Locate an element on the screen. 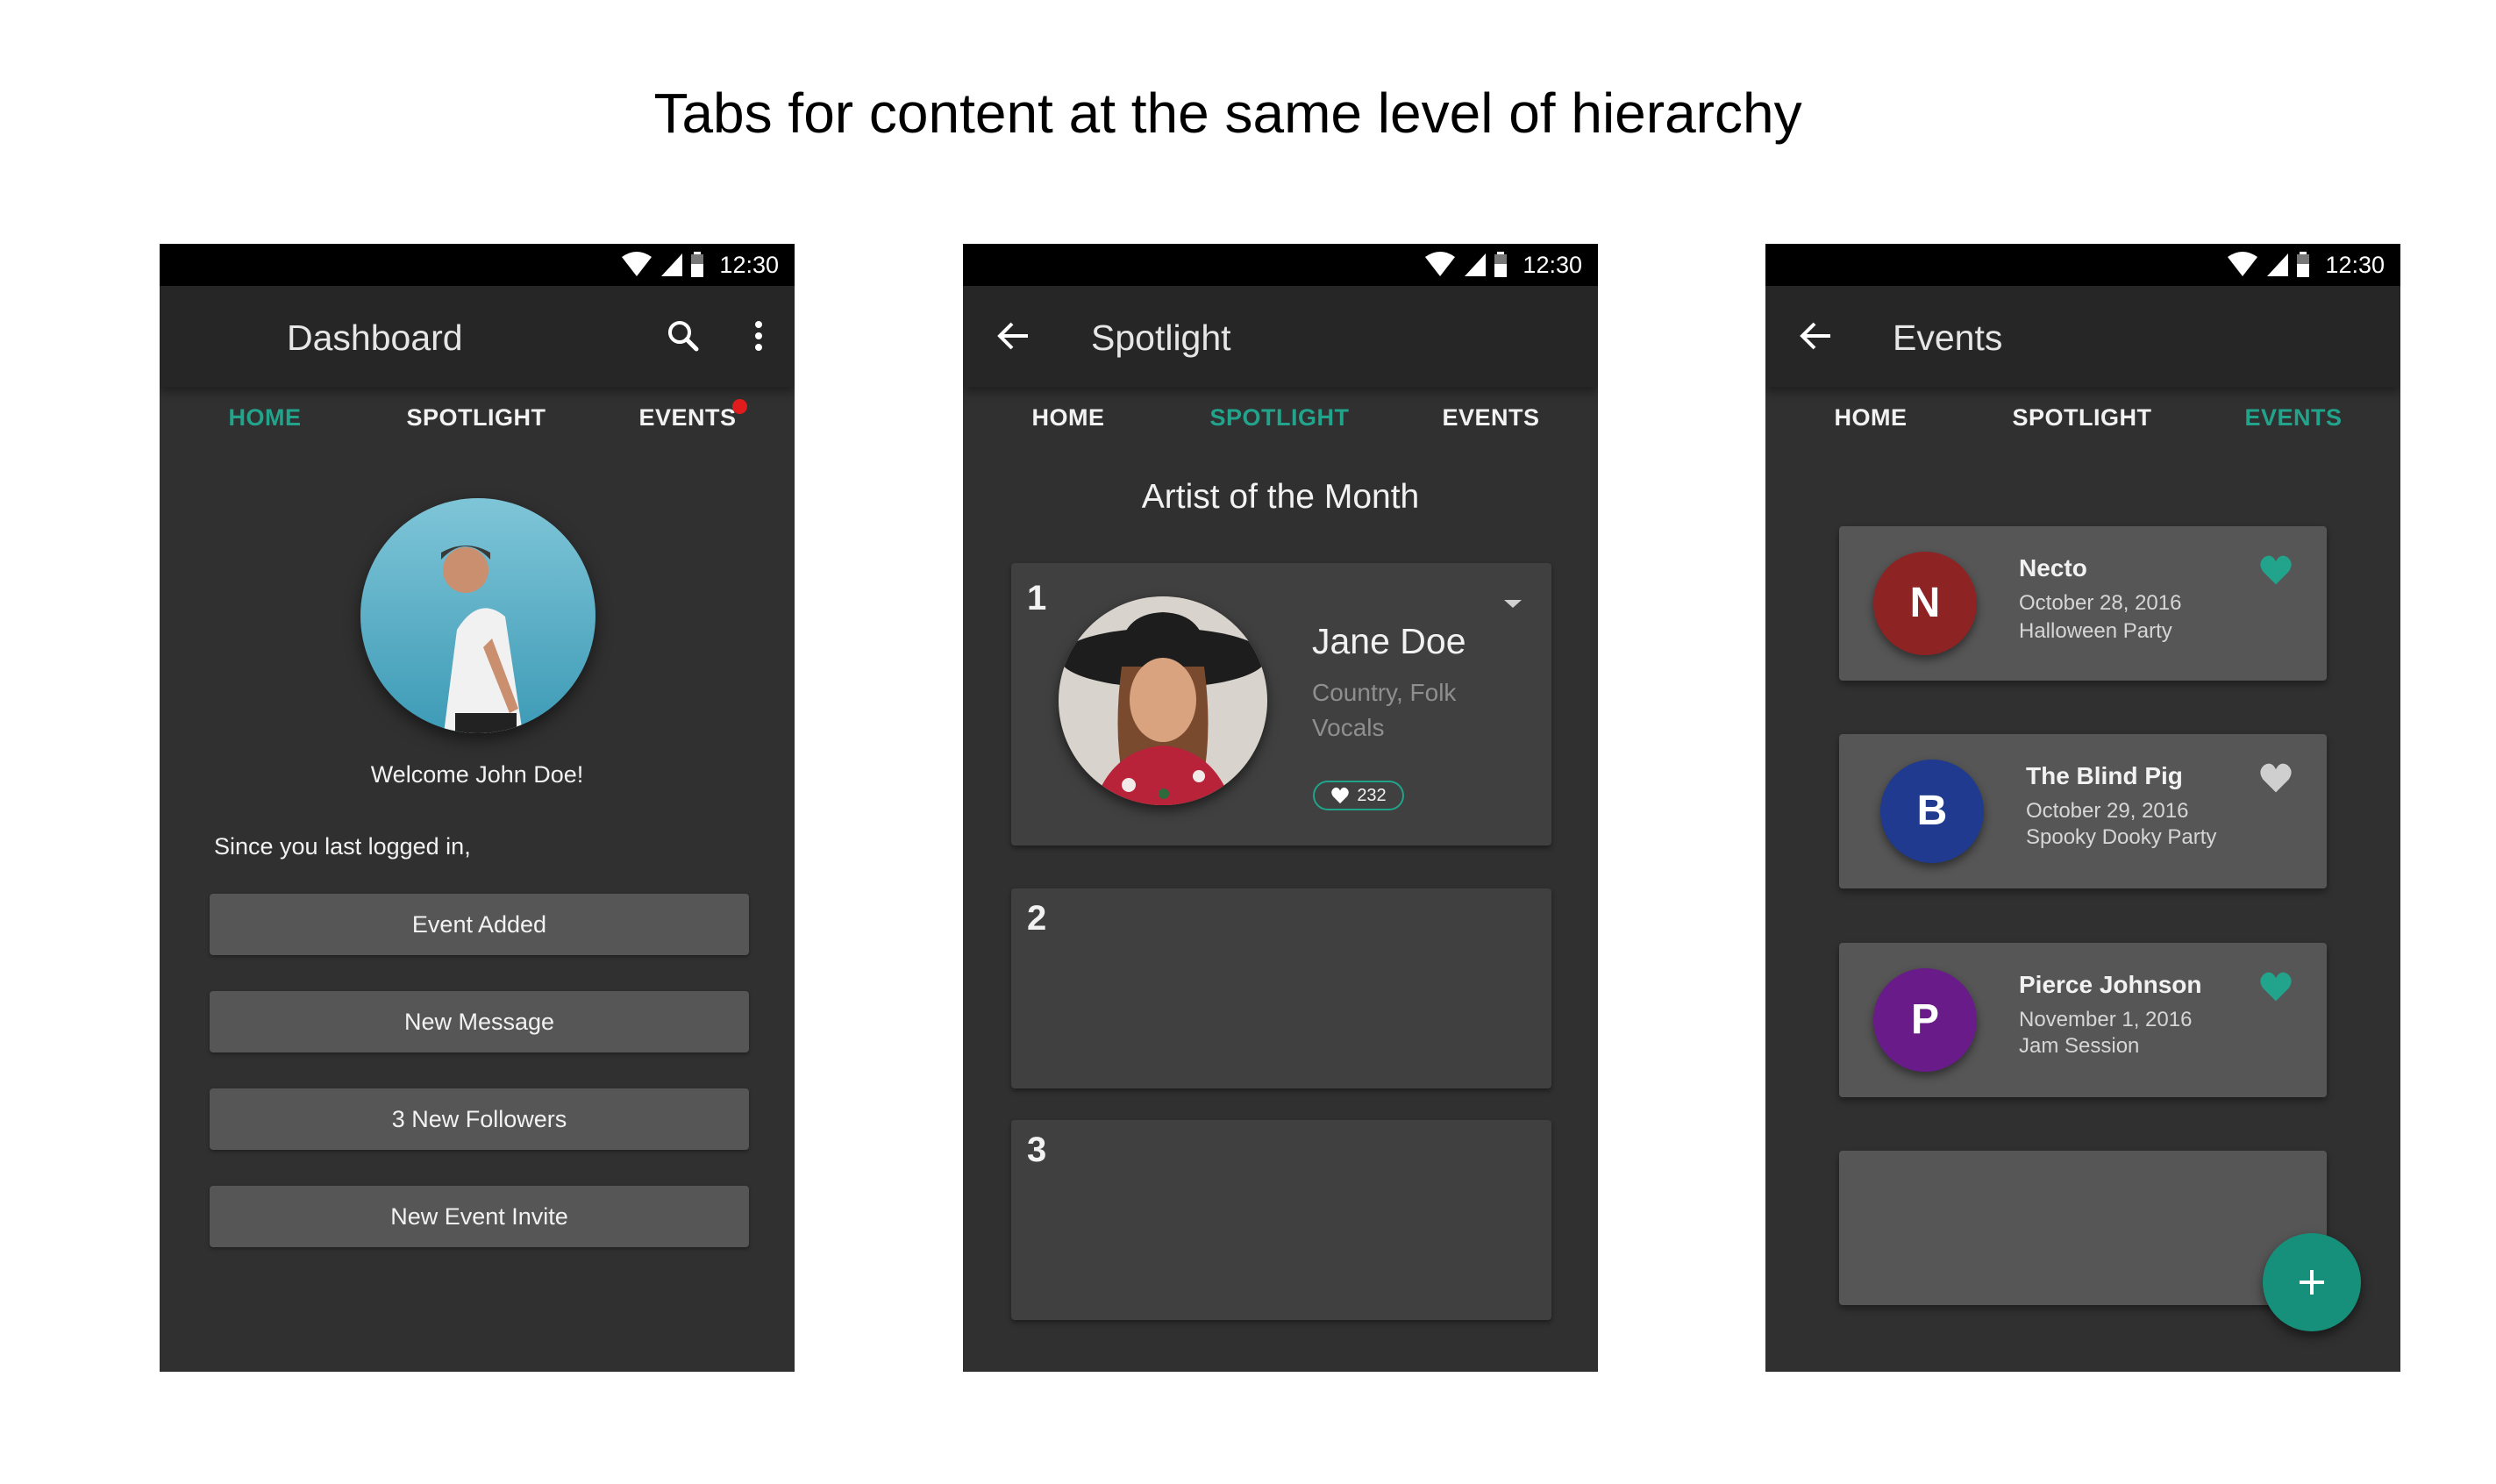  add-event-button is located at coordinates (2312, 1282).